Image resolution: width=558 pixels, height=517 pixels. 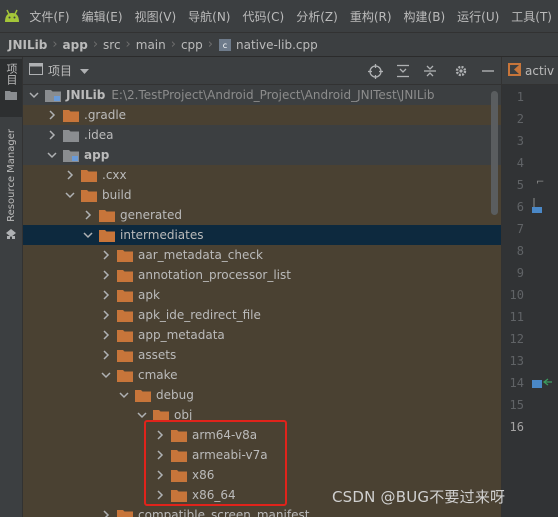 I want to click on breadcrumb-item-cpp: cpp, so click(x=192, y=45).